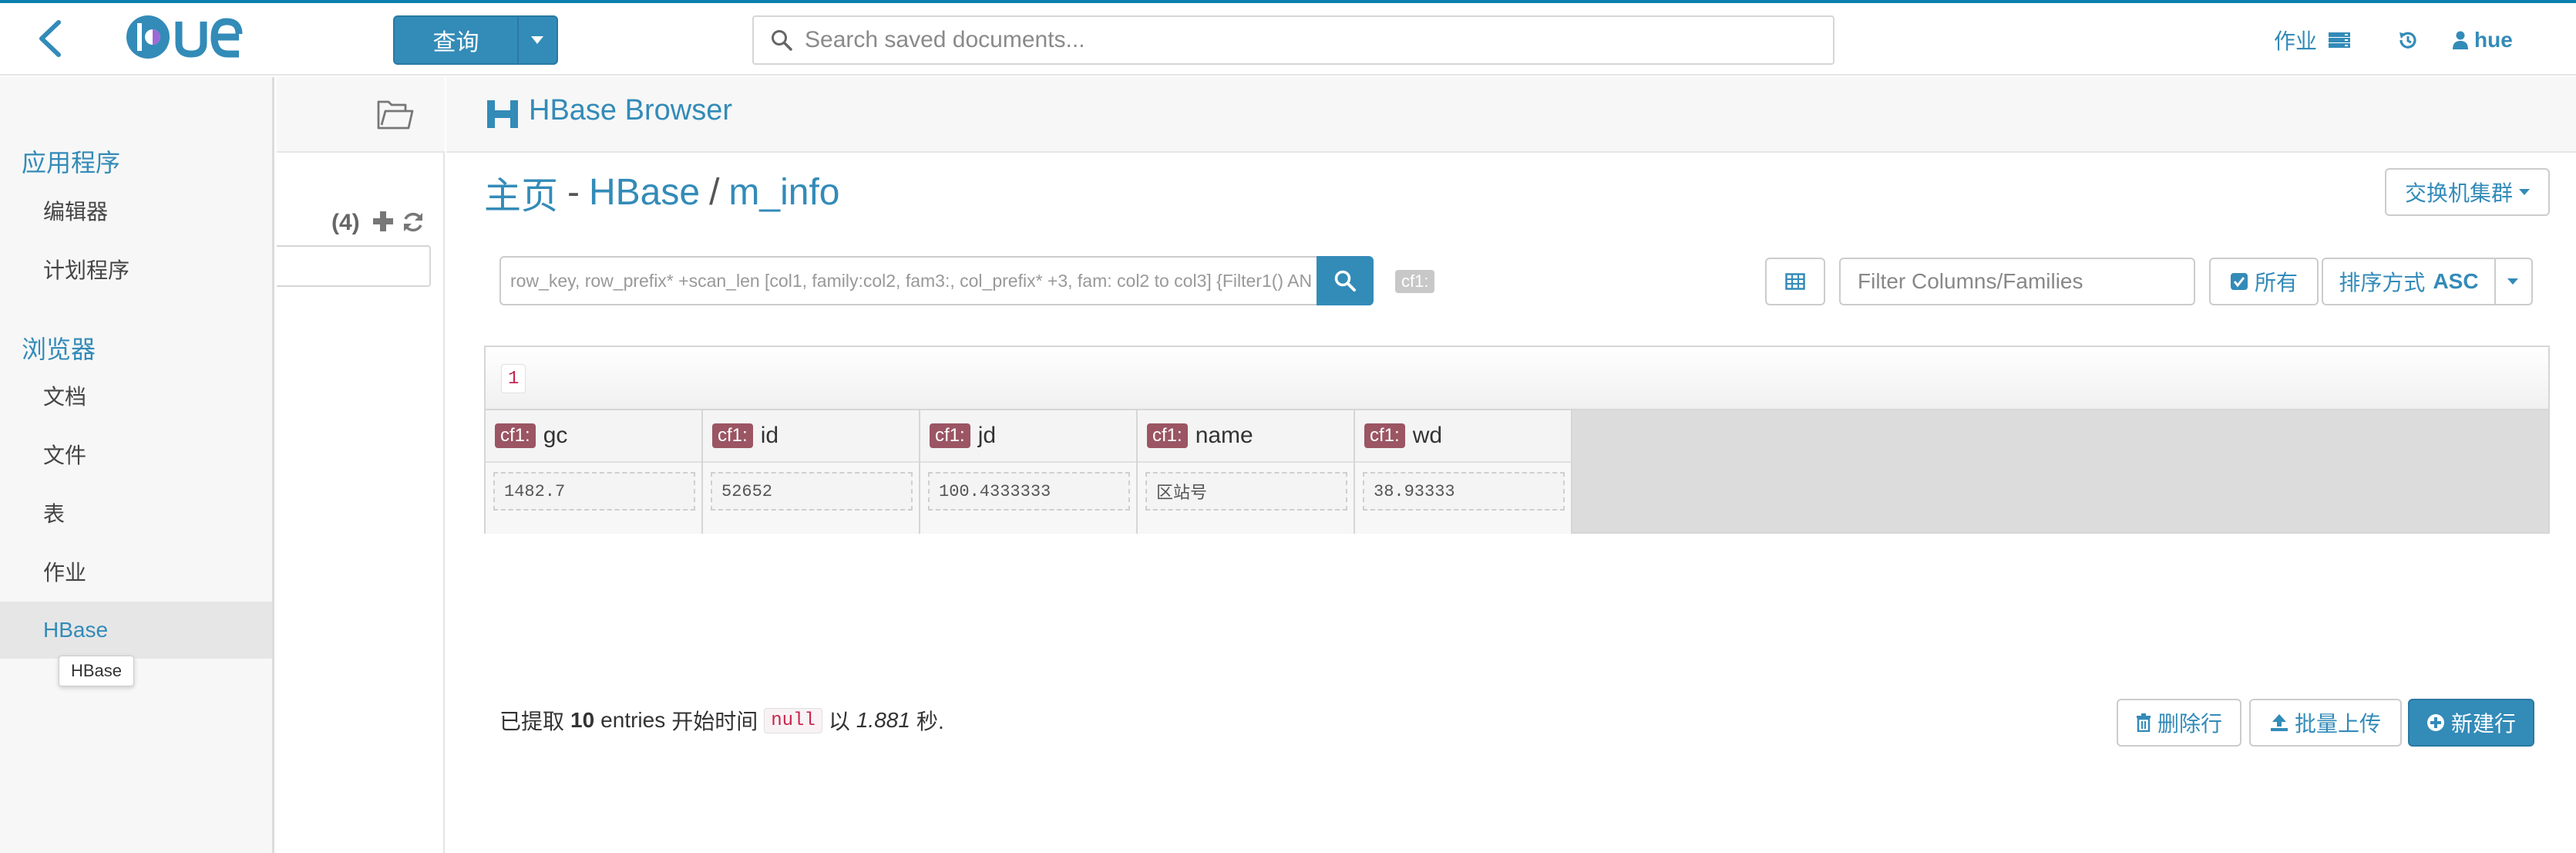 Image resolution: width=2576 pixels, height=853 pixels. Describe the element at coordinates (2408, 40) in the screenshot. I see `history-button` at that location.